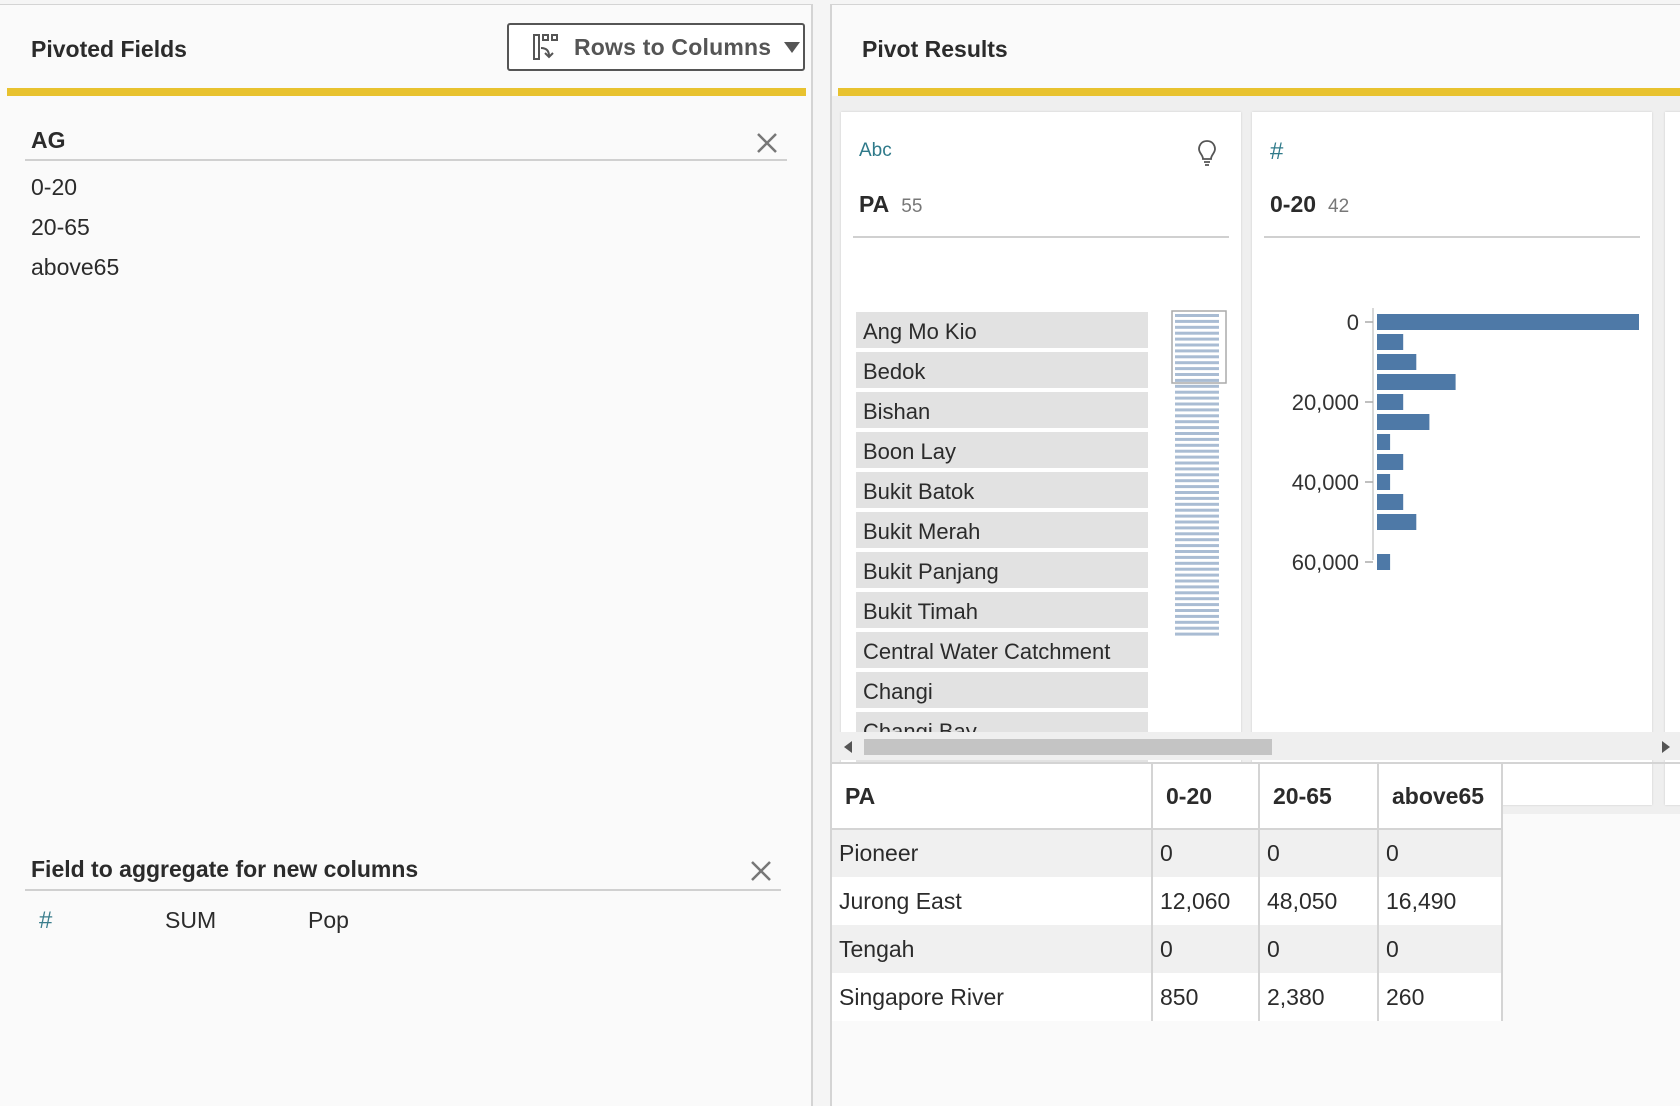 The width and height of the screenshot is (1680, 1106). I want to click on table-row: Pioneer 0 0 0, so click(1167, 853).